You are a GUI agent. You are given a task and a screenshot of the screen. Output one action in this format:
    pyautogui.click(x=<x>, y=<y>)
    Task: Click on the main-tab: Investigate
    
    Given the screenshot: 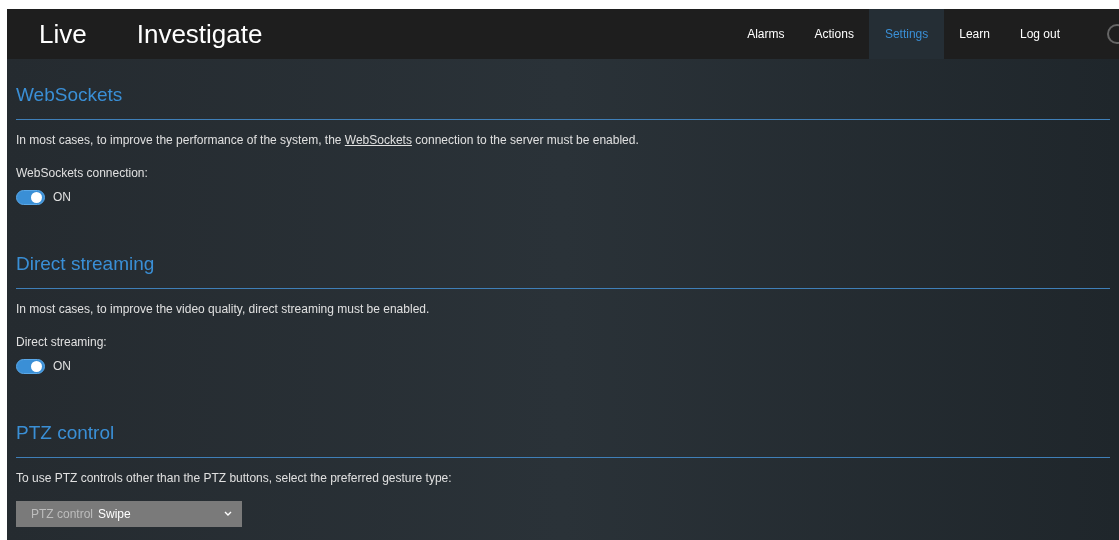 What is the action you would take?
    pyautogui.click(x=199, y=34)
    